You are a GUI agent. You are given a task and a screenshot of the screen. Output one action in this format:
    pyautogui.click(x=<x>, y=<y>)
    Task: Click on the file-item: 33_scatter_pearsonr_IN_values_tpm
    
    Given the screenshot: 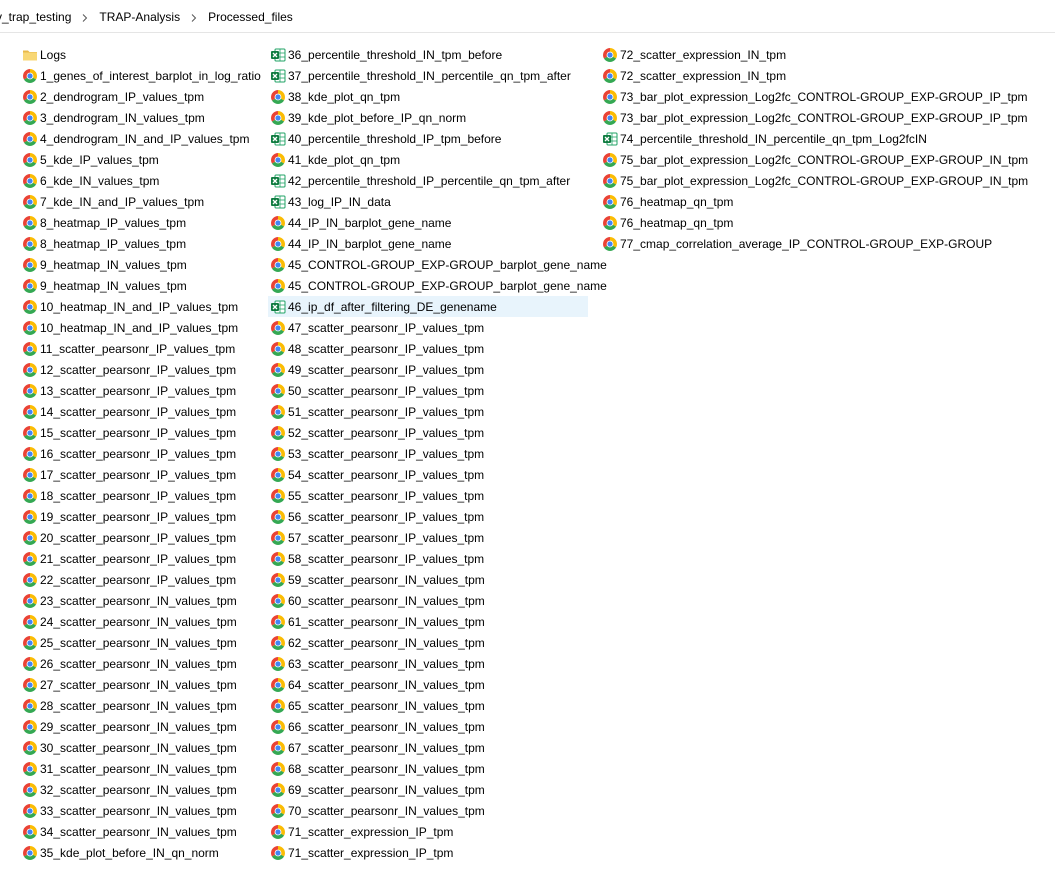 What is the action you would take?
    pyautogui.click(x=140, y=810)
    